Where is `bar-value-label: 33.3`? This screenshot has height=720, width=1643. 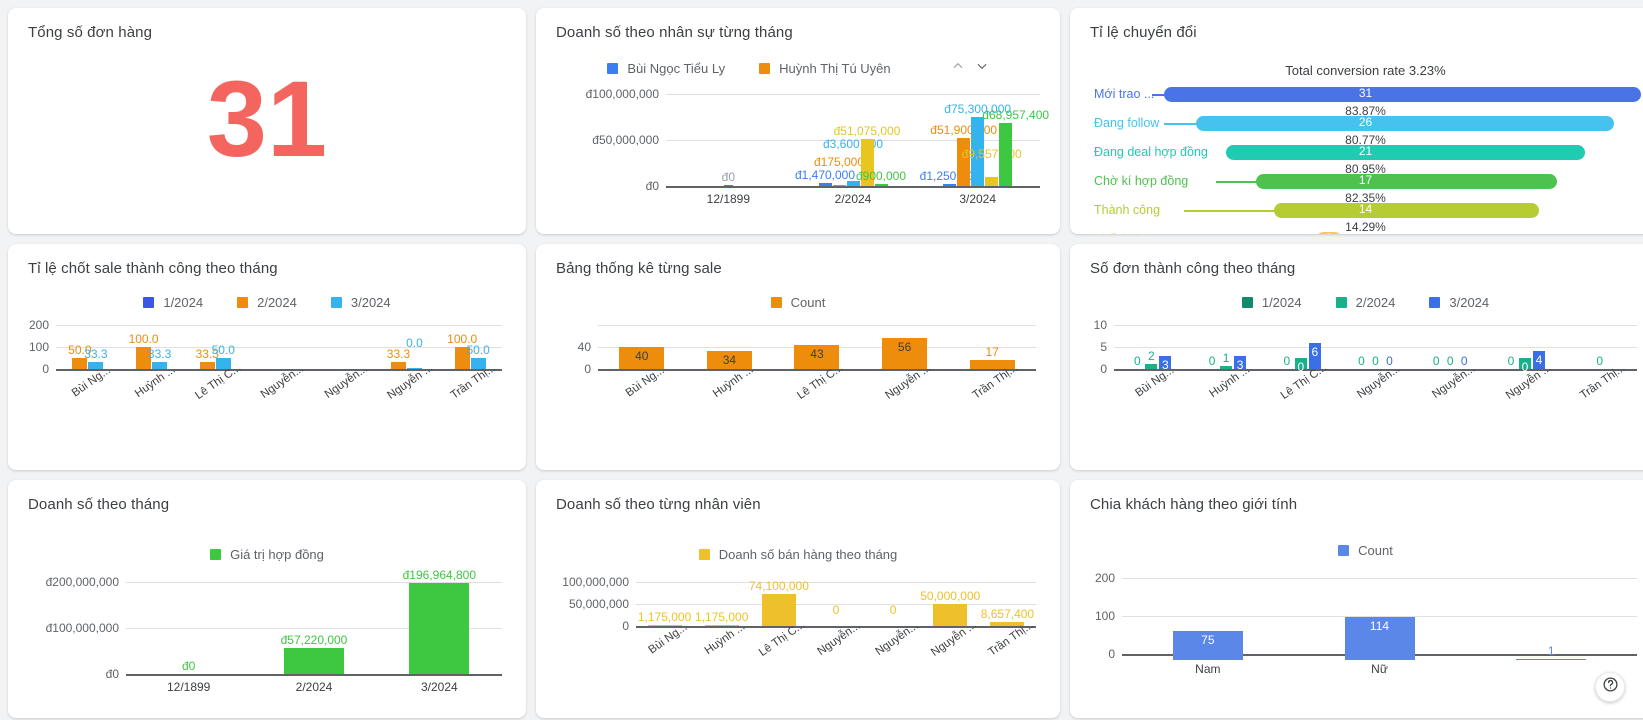 bar-value-label: 33.3 is located at coordinates (96, 354).